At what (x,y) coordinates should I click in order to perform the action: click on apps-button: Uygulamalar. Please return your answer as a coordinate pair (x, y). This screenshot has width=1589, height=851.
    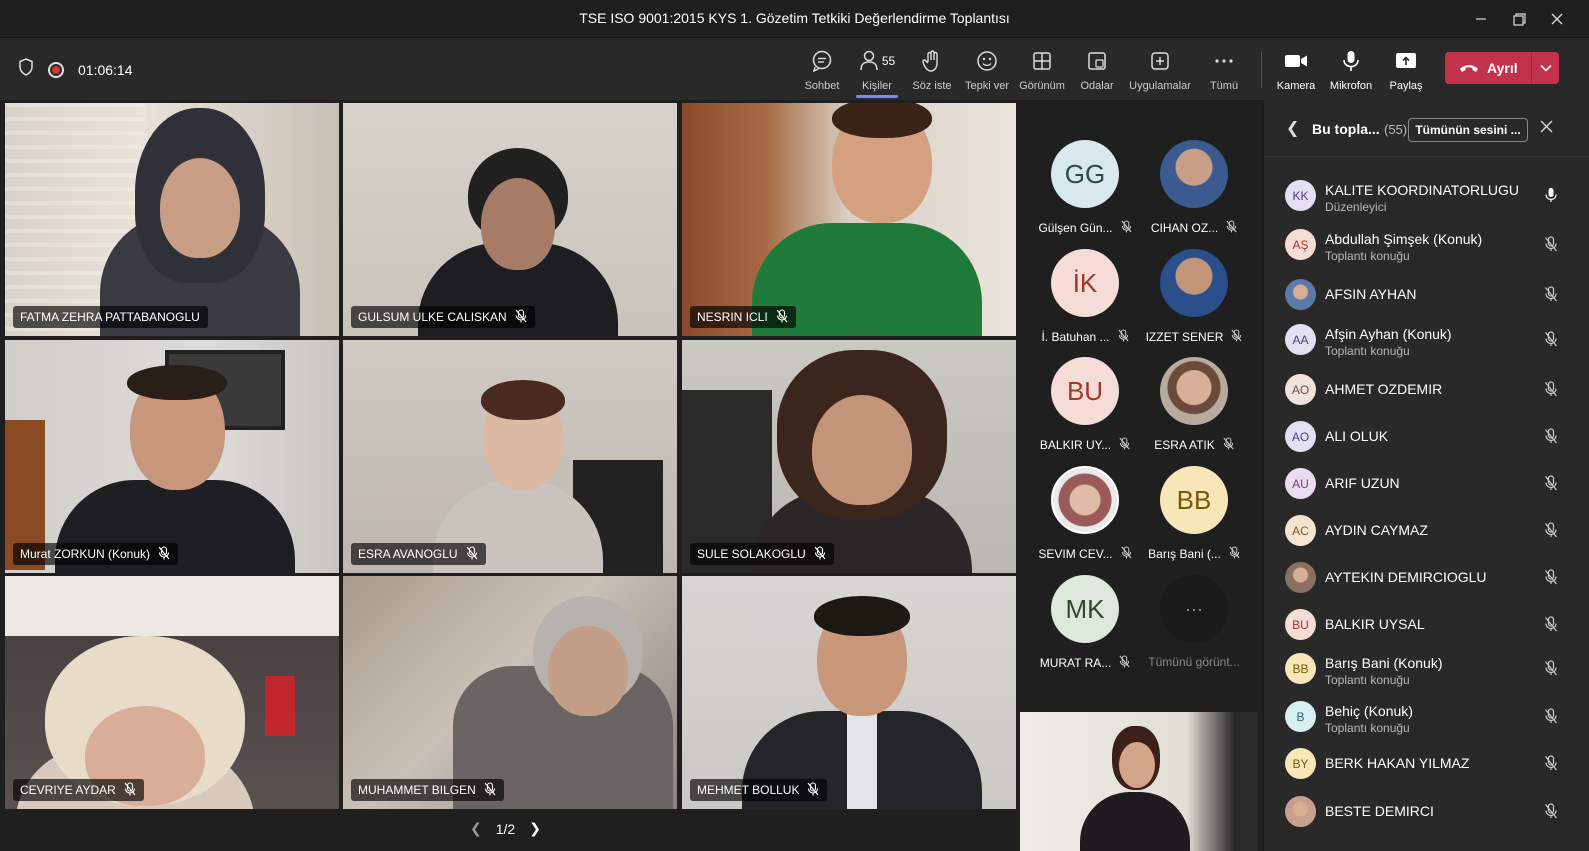
    Looking at the image, I should click on (1160, 70).